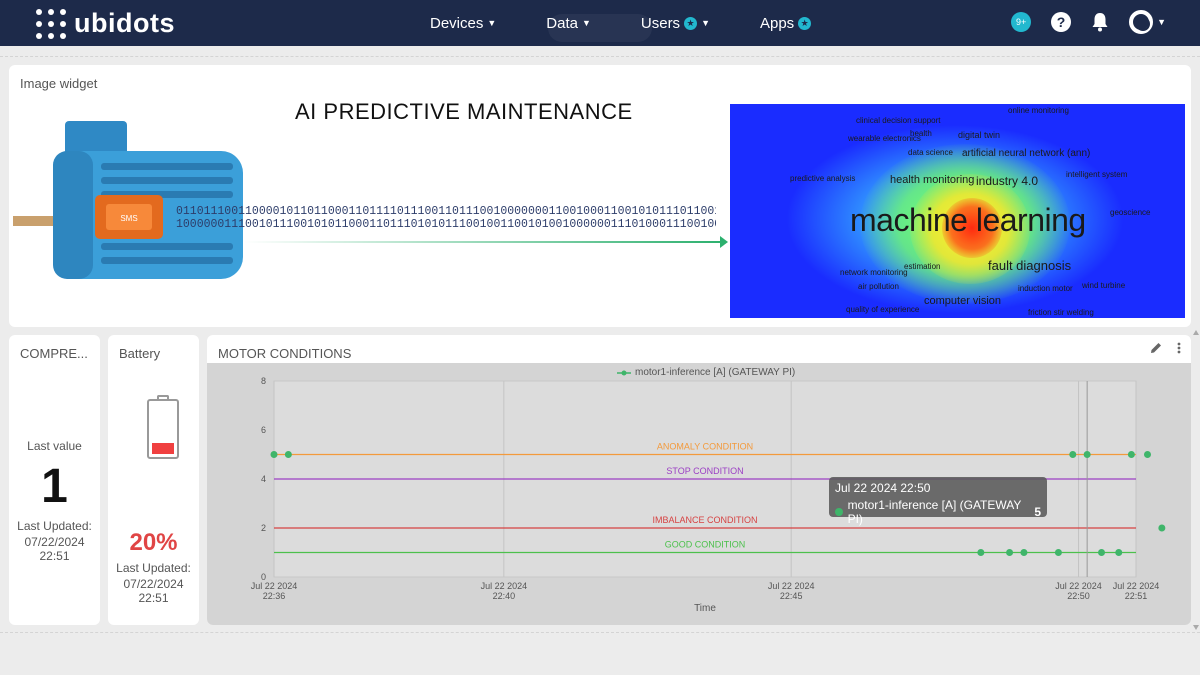 This screenshot has height=675, width=1200. Describe the element at coordinates (1037, 512) in the screenshot. I see `tooltip-value: 5` at that location.